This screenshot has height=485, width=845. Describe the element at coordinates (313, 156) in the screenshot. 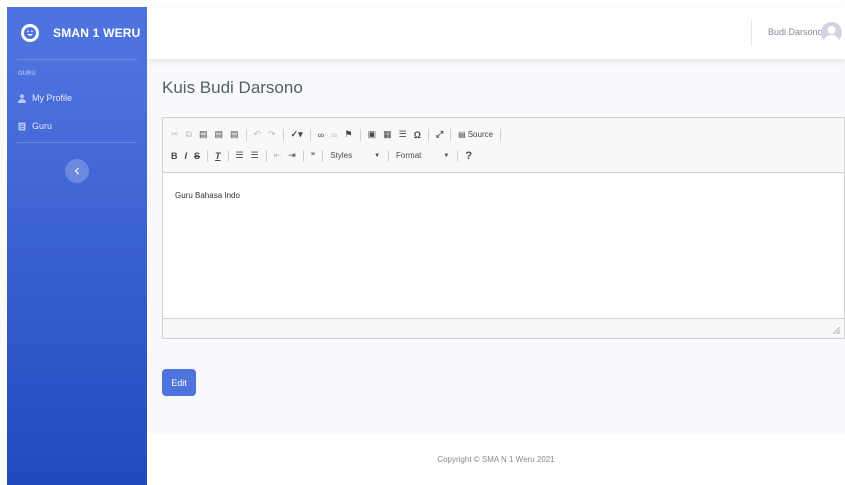

I see `blockquote-icon: ”` at that location.